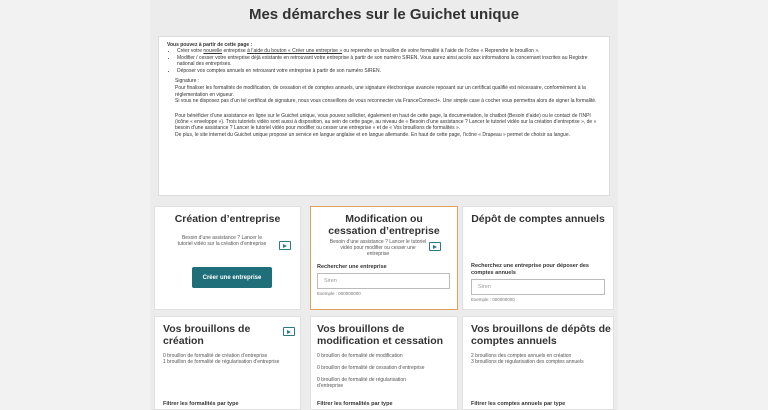 This screenshot has height=410, width=768. What do you see at coordinates (352, 267) in the screenshot?
I see `search-company-label: Rechercher une entreprise` at bounding box center [352, 267].